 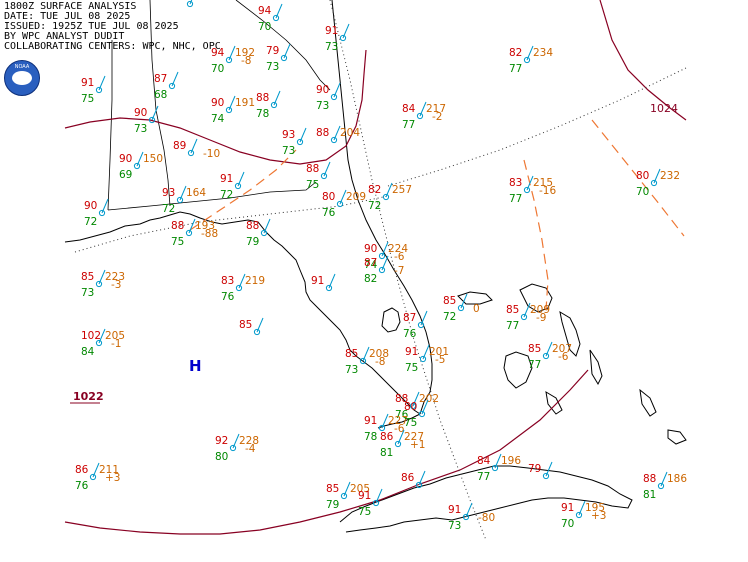 I want to click on station-temperature: 68, so click(x=178, y=1).